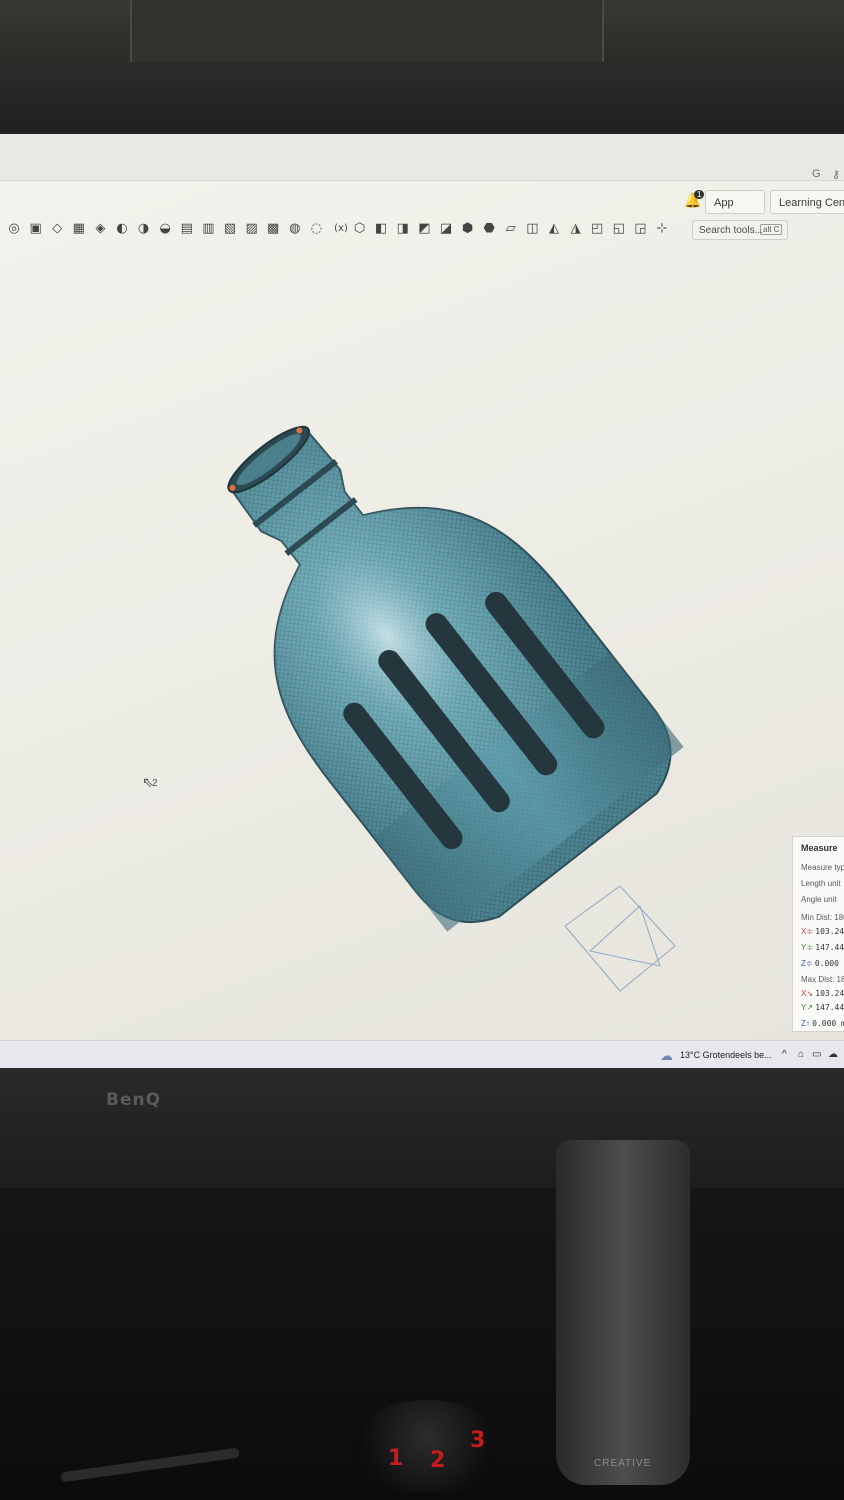 The height and width of the screenshot is (1500, 844). I want to click on speaker, so click(623, 1312).